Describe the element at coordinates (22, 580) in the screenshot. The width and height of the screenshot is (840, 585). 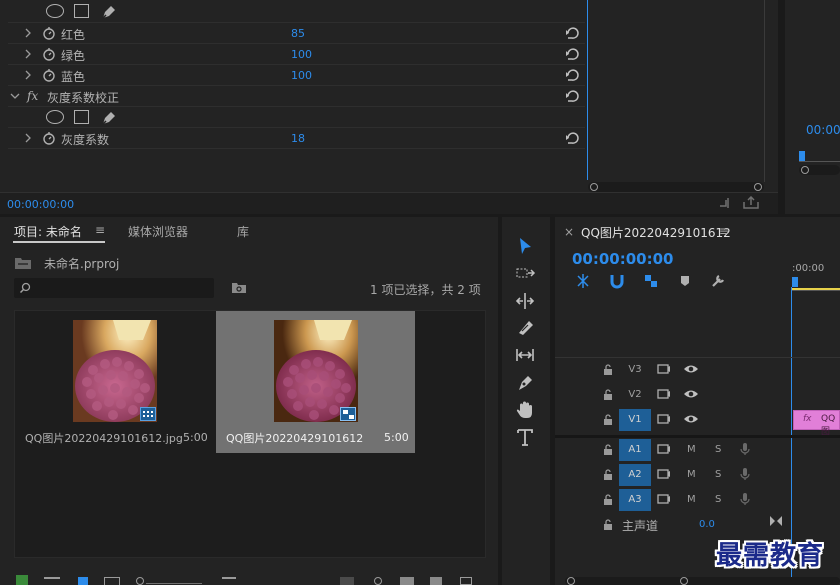
I see `lock-icon` at that location.